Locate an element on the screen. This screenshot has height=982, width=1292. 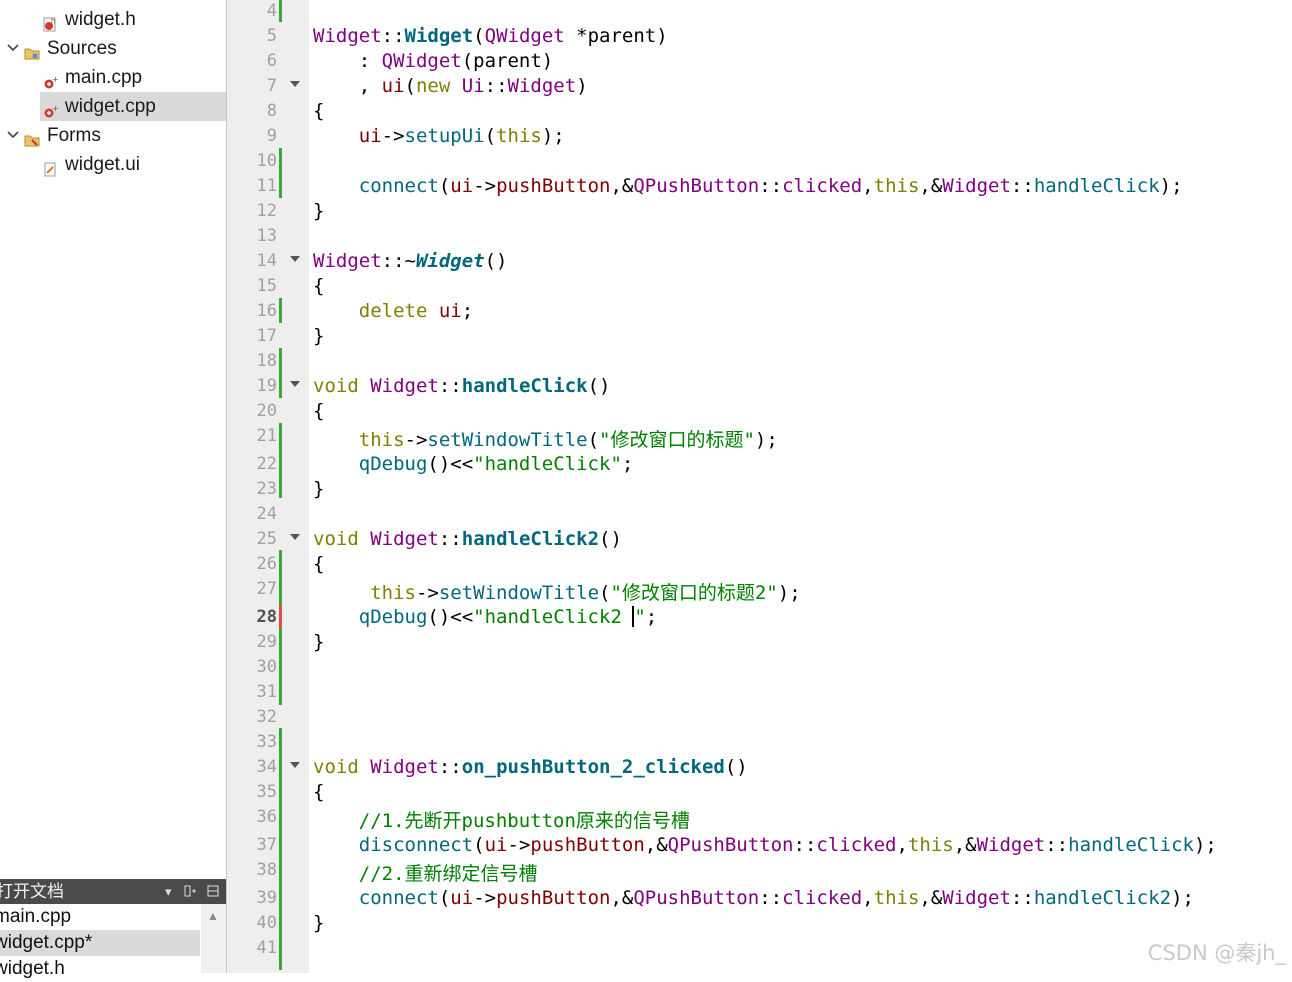
code-line: //2.重新绑定信号槽 is located at coordinates (425, 872).